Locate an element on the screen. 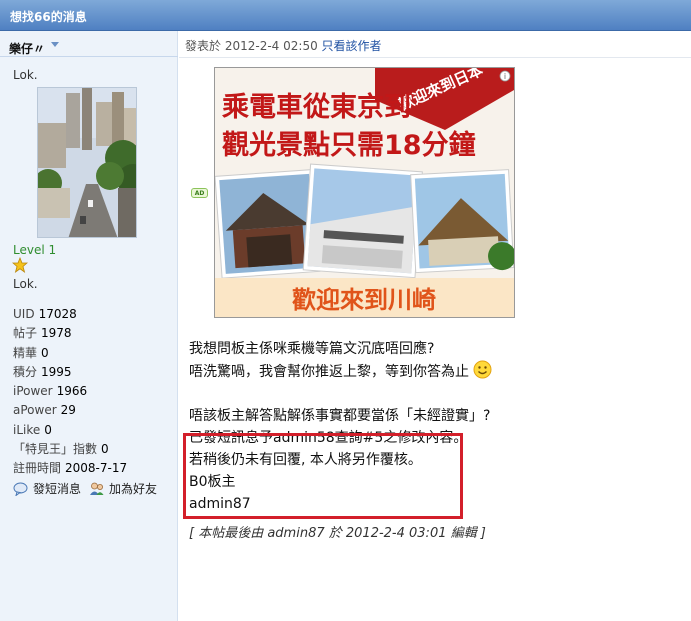 This screenshot has width=691, height=621. post-line is located at coordinates (434, 394).